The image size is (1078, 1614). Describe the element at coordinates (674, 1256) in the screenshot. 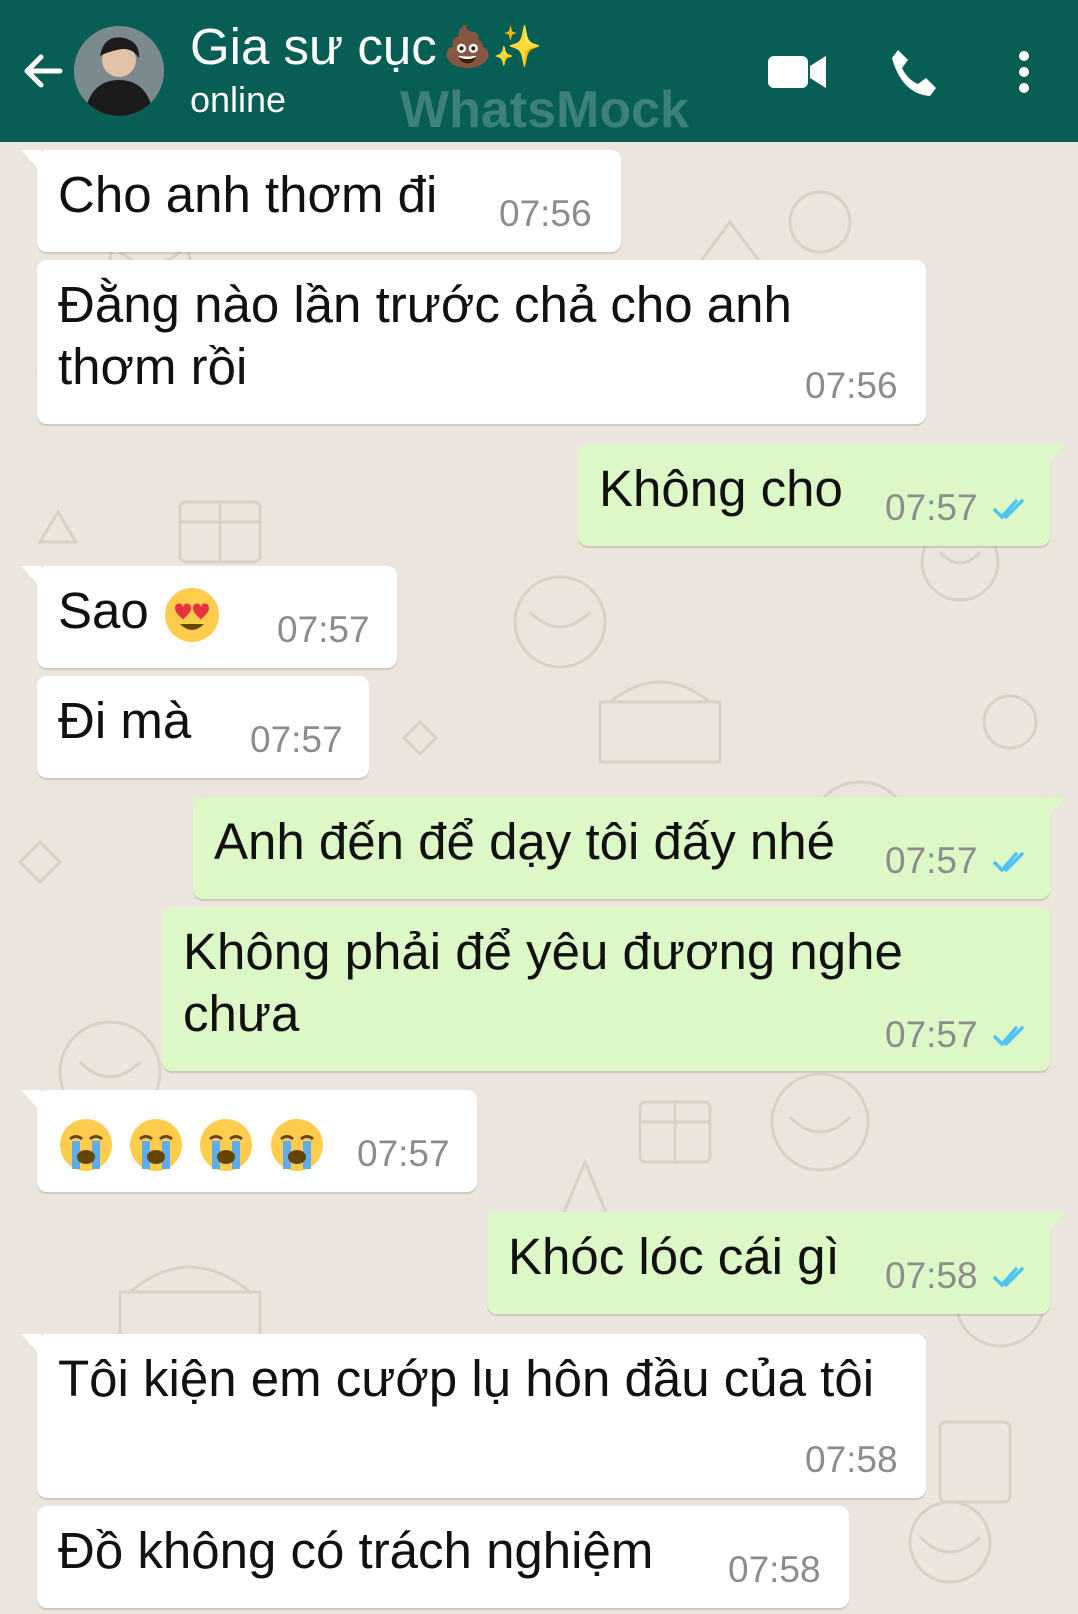

I see `message-text: Khóc lóc cái gì` at that location.